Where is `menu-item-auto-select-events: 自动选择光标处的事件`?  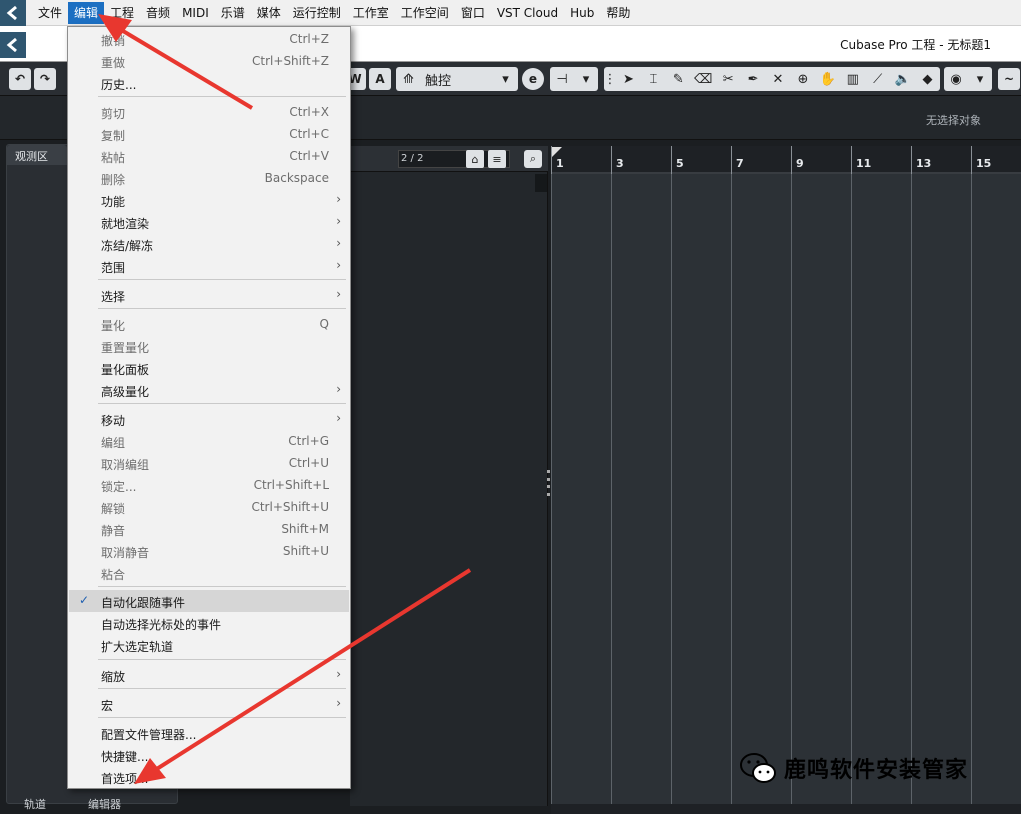 menu-item-auto-select-events: 自动选择光标处的事件 is located at coordinates (209, 623).